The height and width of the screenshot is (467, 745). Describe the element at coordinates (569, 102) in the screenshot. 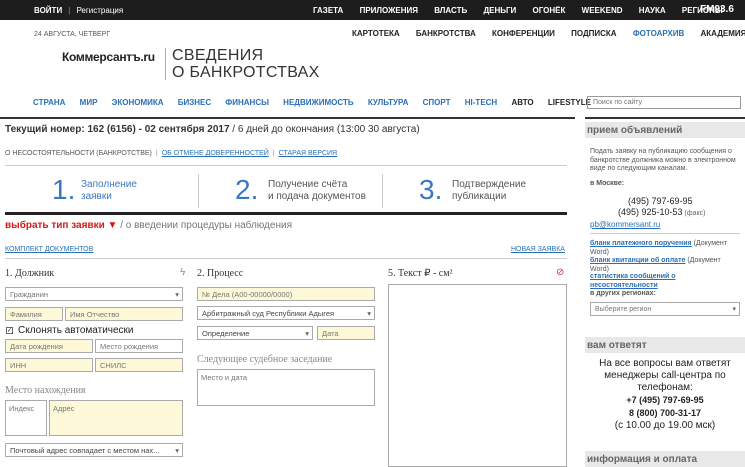

I see `mainnav-item: LIFESTYLE` at that location.